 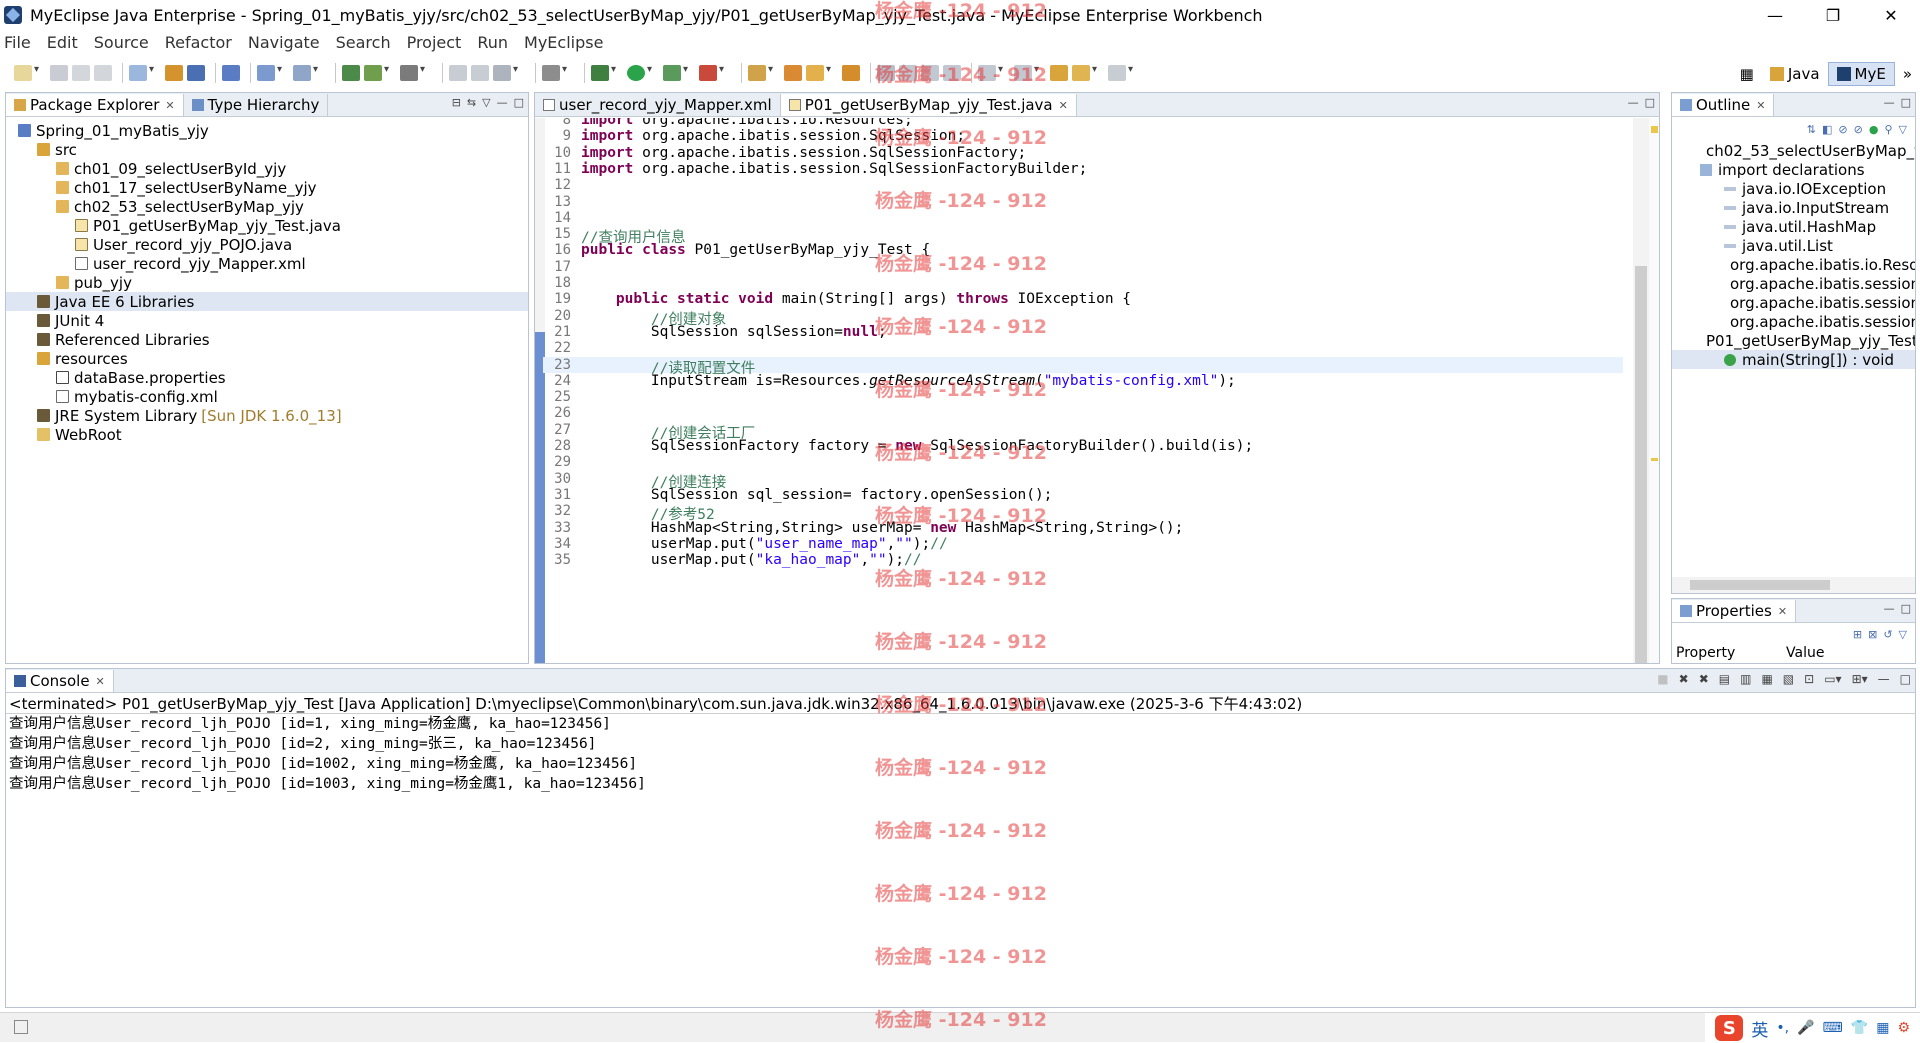 I want to click on ime-punctuation: •,, so click(x=1782, y=1028).